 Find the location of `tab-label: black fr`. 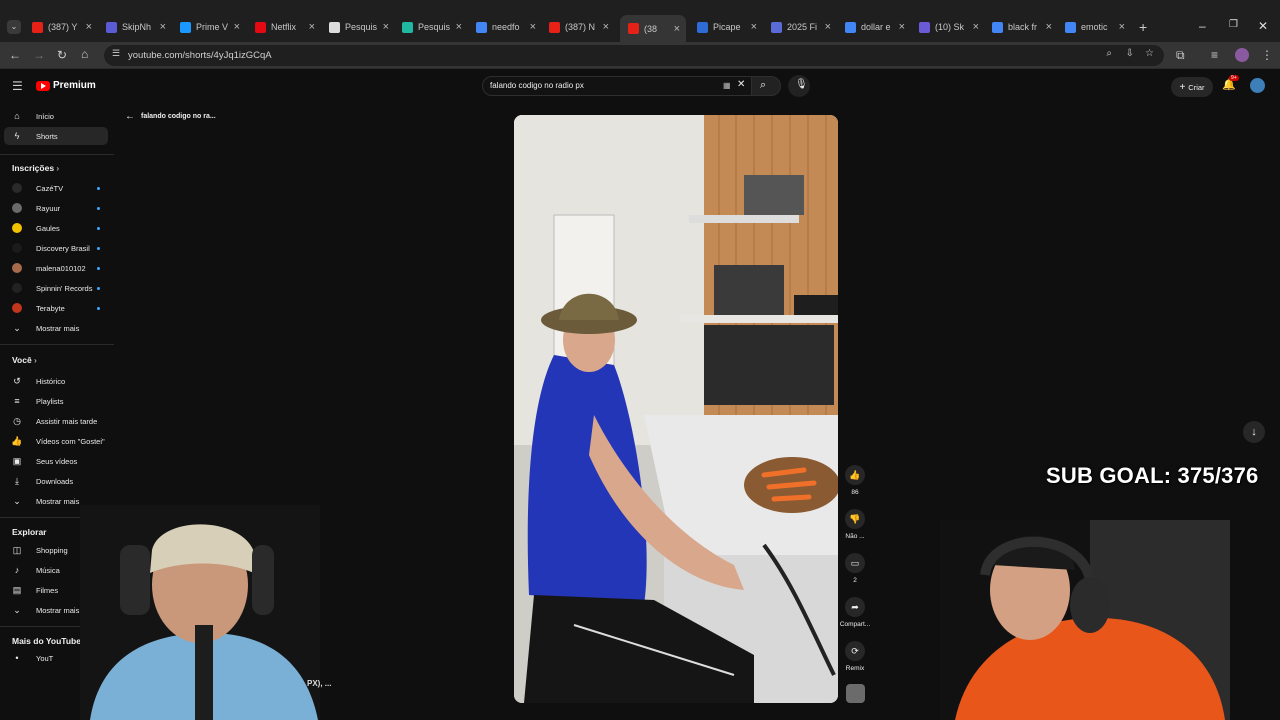

tab-label: black fr is located at coordinates (1023, 27).